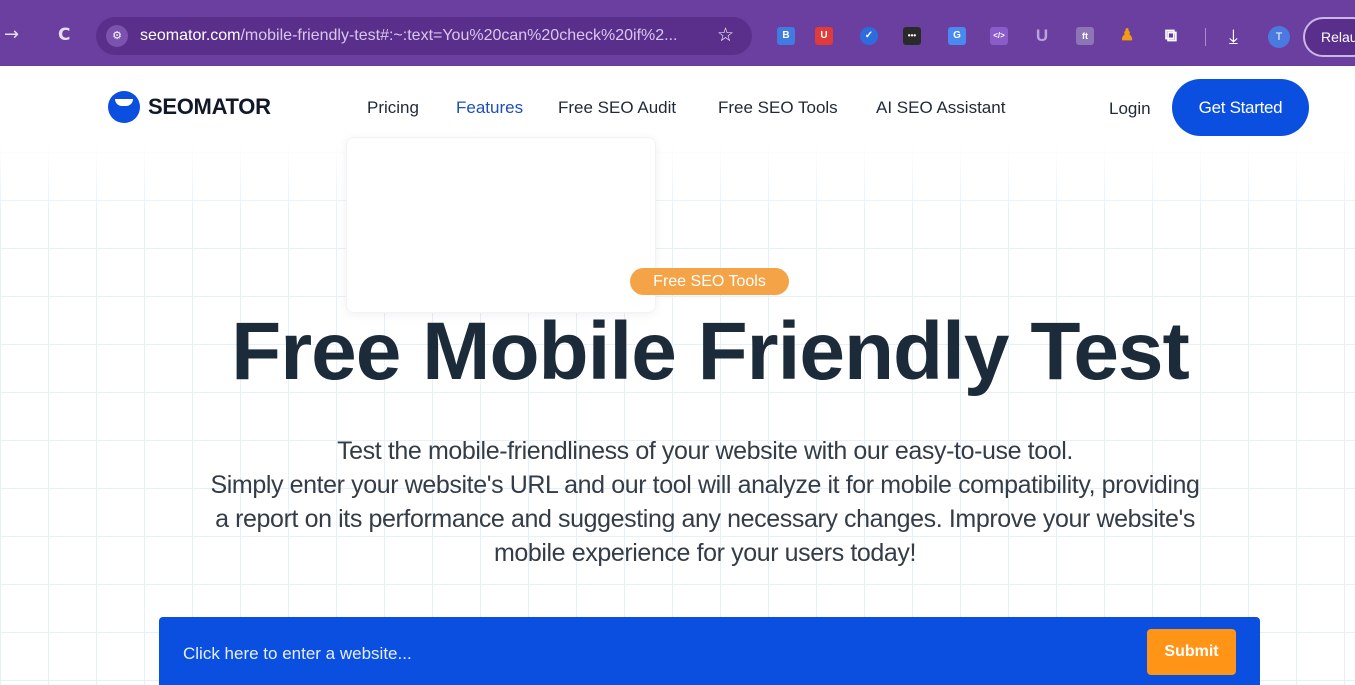  Describe the element at coordinates (393, 108) in the screenshot. I see `nav-item-pricing: Pricing` at that location.